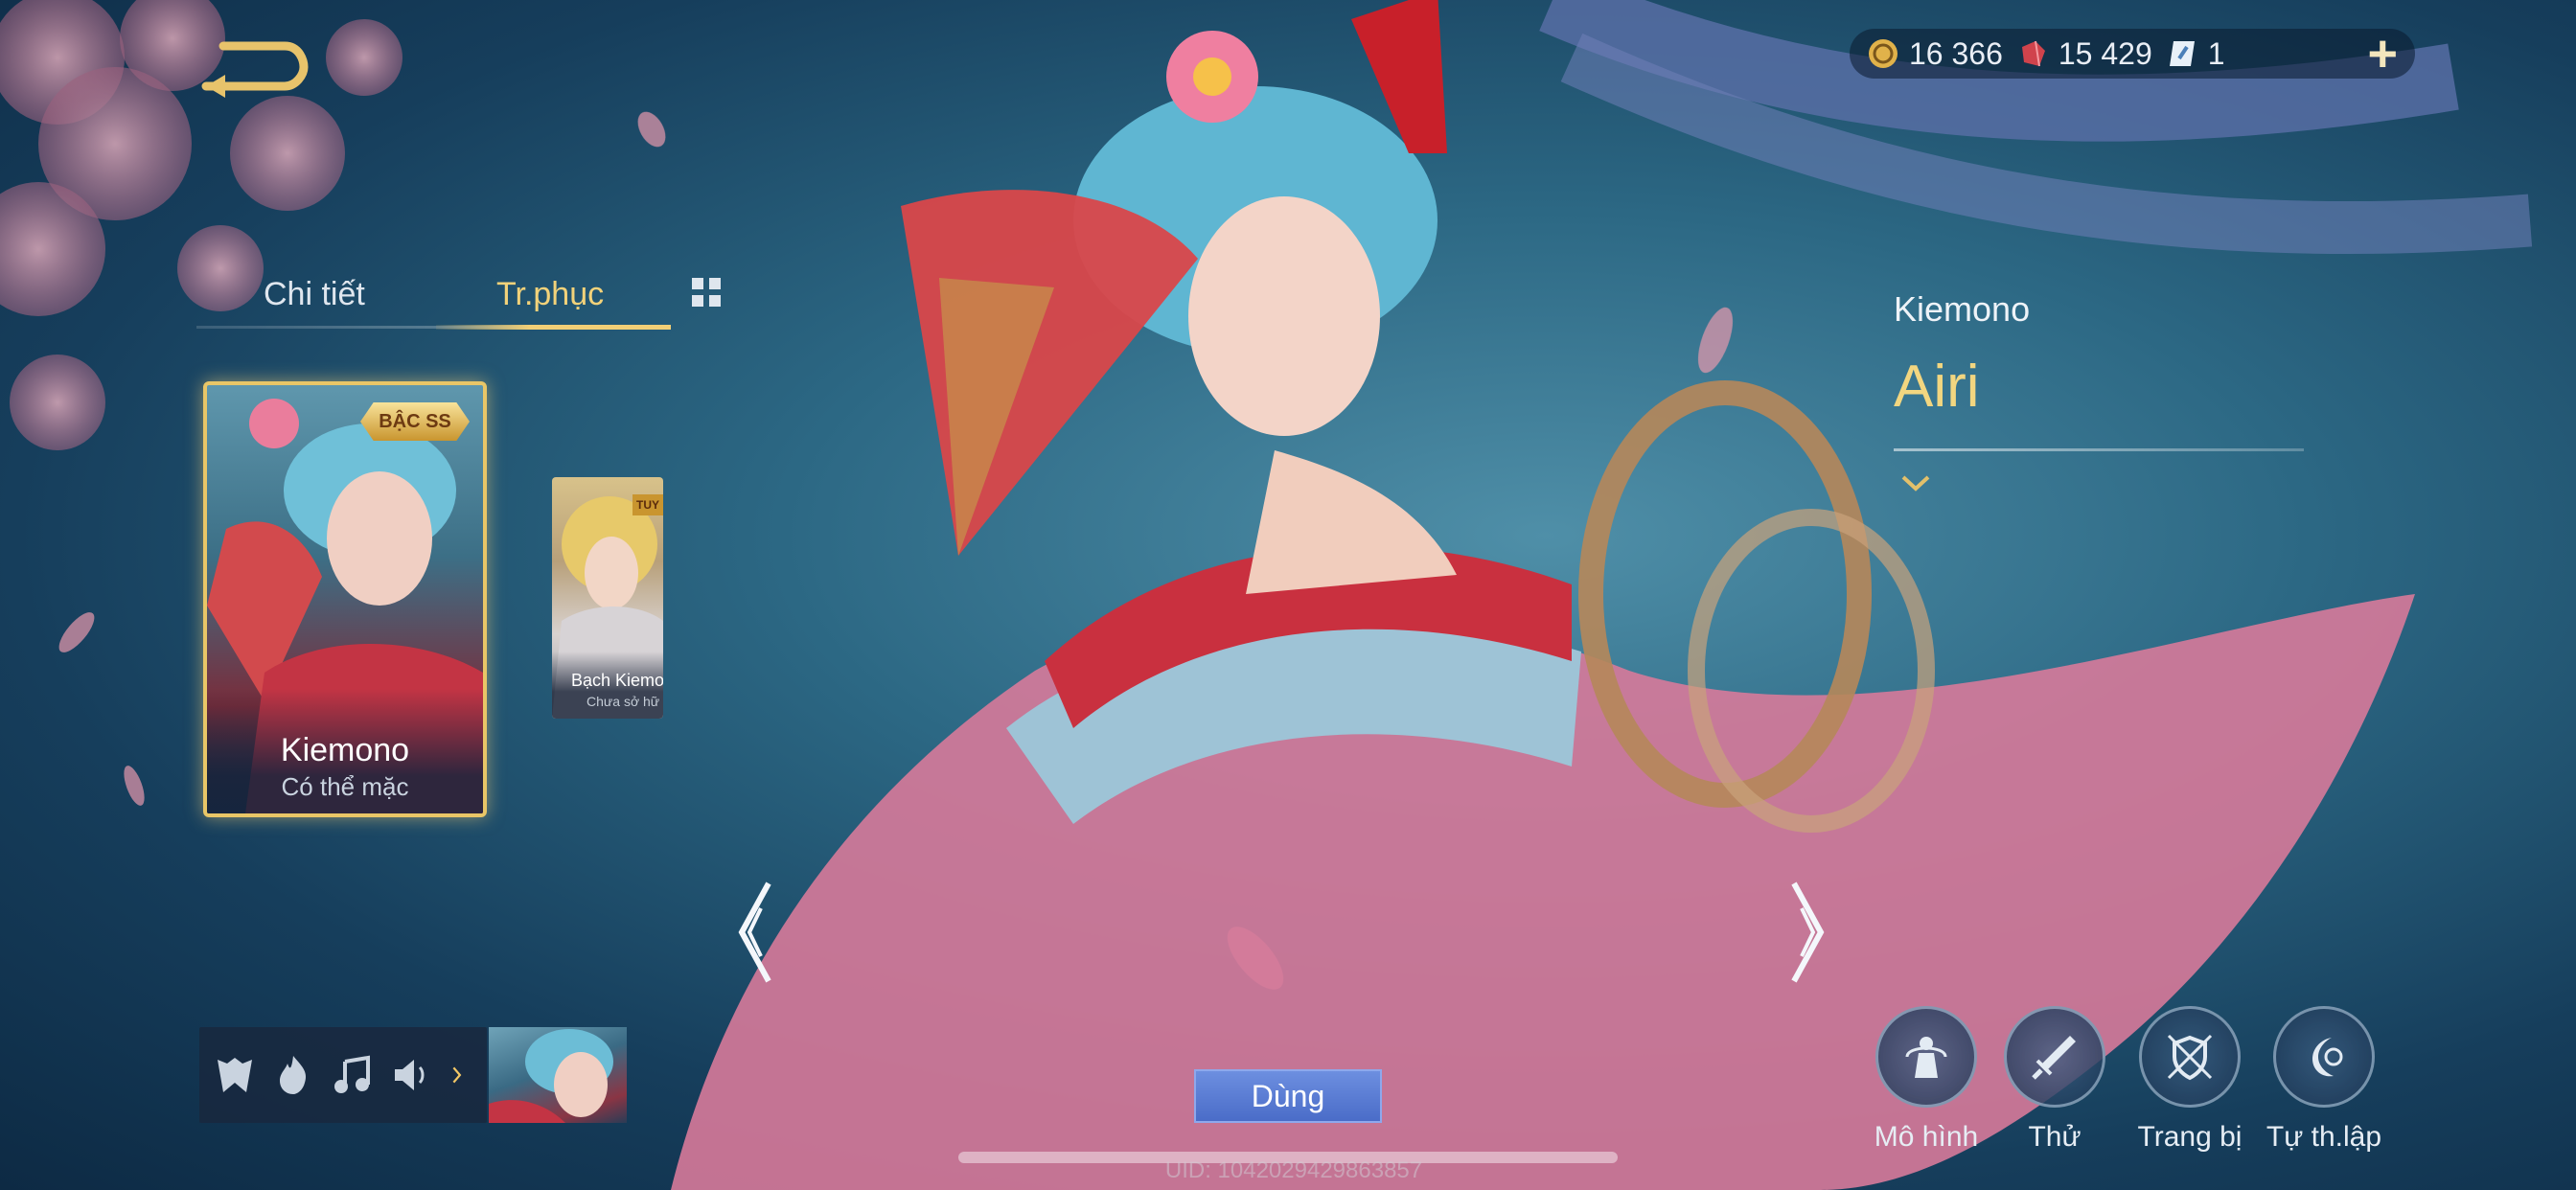 The image size is (2576, 1190). I want to click on rank-badge: BẬC SS, so click(415, 421).